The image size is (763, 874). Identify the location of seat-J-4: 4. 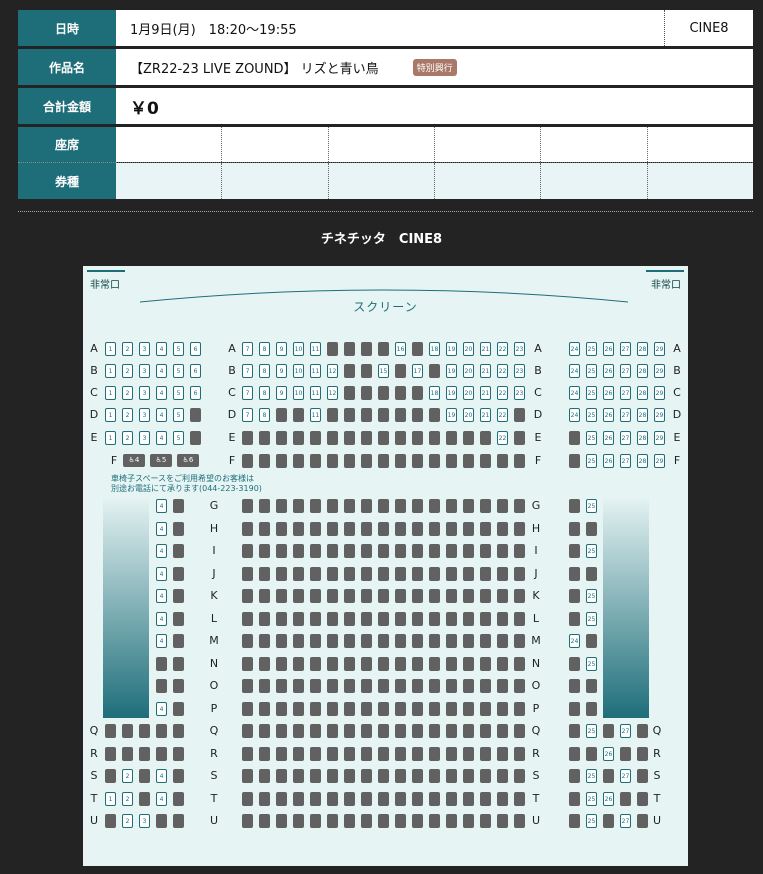
(161, 574).